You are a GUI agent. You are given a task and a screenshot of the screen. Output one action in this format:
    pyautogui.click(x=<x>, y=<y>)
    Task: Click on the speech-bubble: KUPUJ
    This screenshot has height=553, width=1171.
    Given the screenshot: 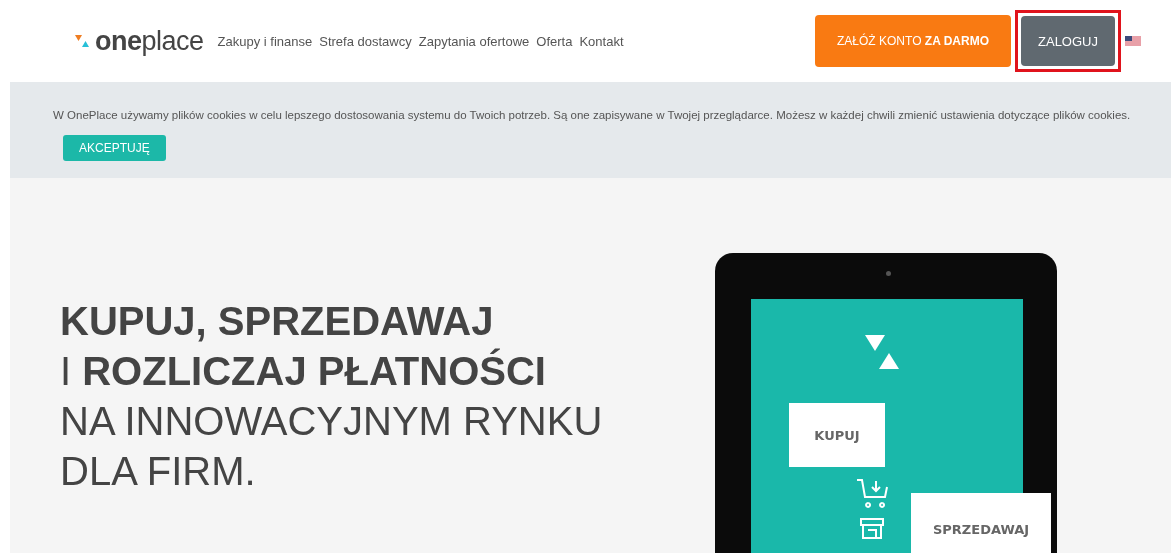 What is the action you would take?
    pyautogui.click(x=837, y=435)
    